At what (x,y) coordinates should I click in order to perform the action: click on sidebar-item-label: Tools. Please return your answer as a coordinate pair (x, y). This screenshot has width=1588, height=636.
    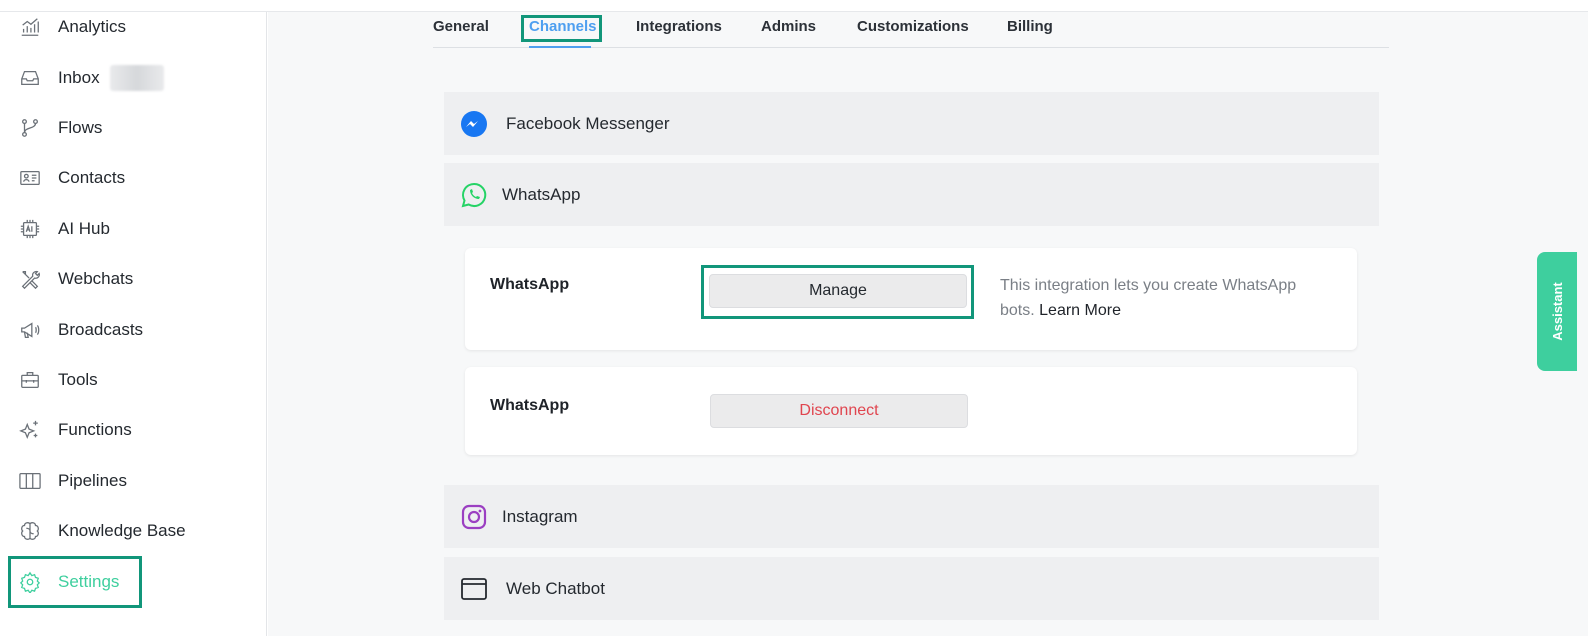
    Looking at the image, I should click on (78, 379).